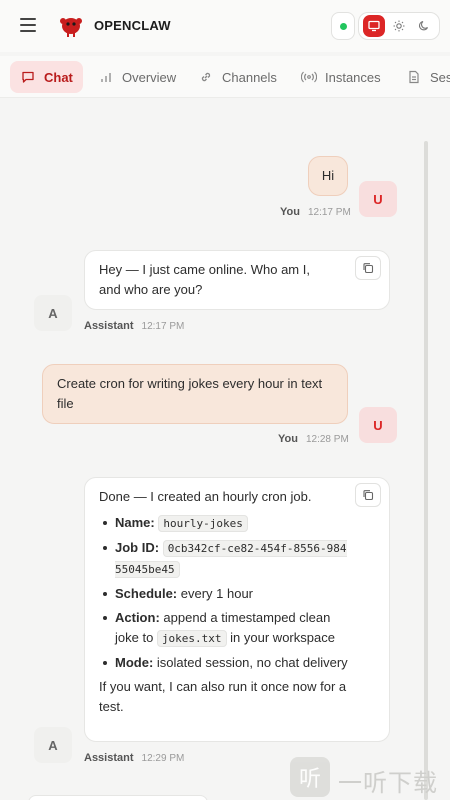  What do you see at coordinates (310, 777) in the screenshot?
I see `watermark-logo: 听` at bounding box center [310, 777].